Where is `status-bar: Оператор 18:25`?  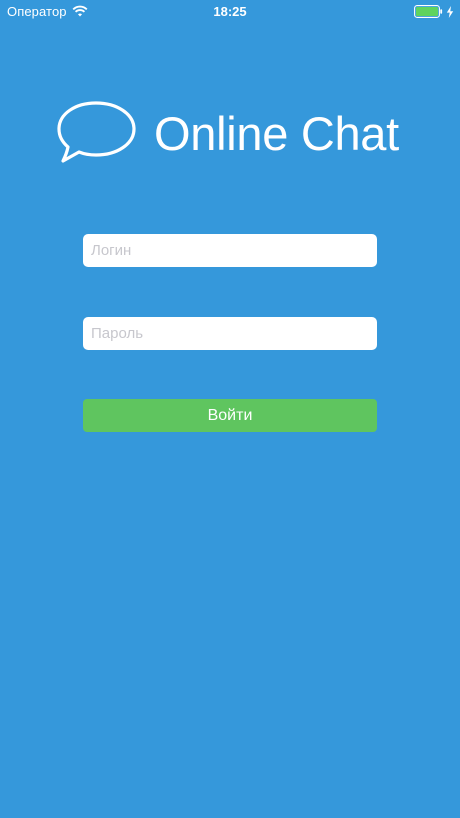 status-bar: Оператор 18:25 is located at coordinates (230, 12).